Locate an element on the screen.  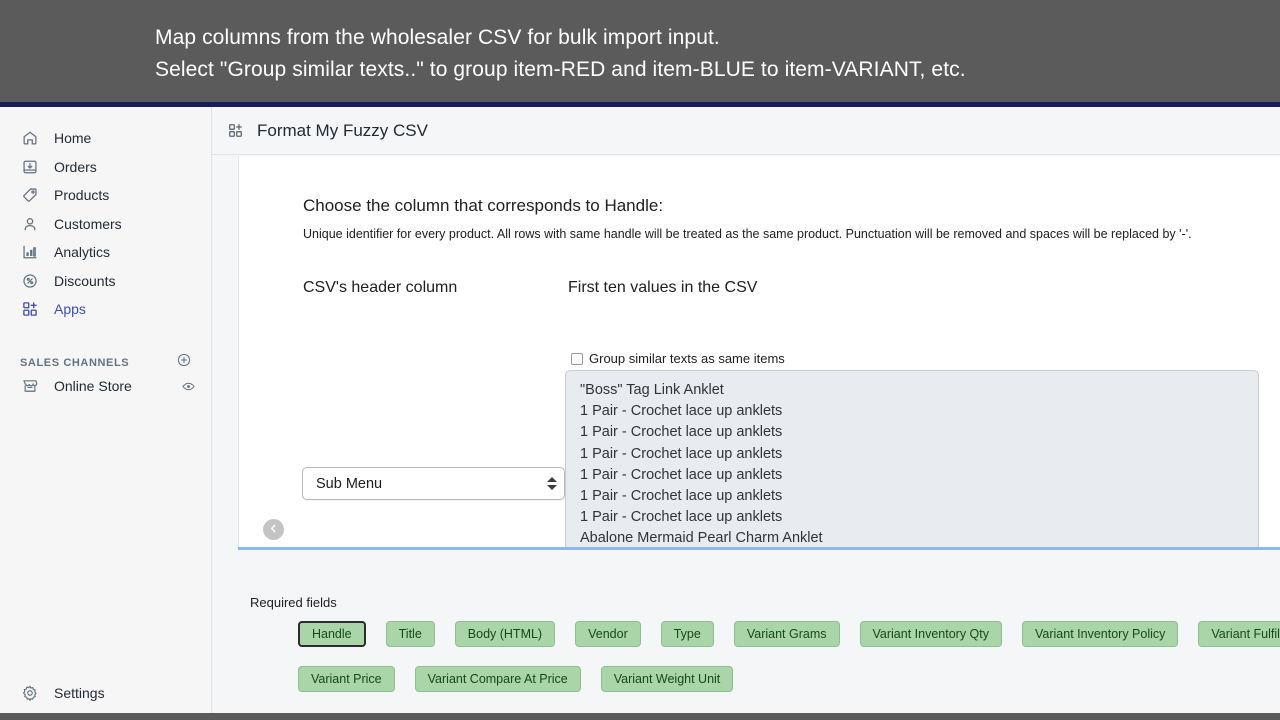
sidebar-item-label: Apps is located at coordinates (70, 309).